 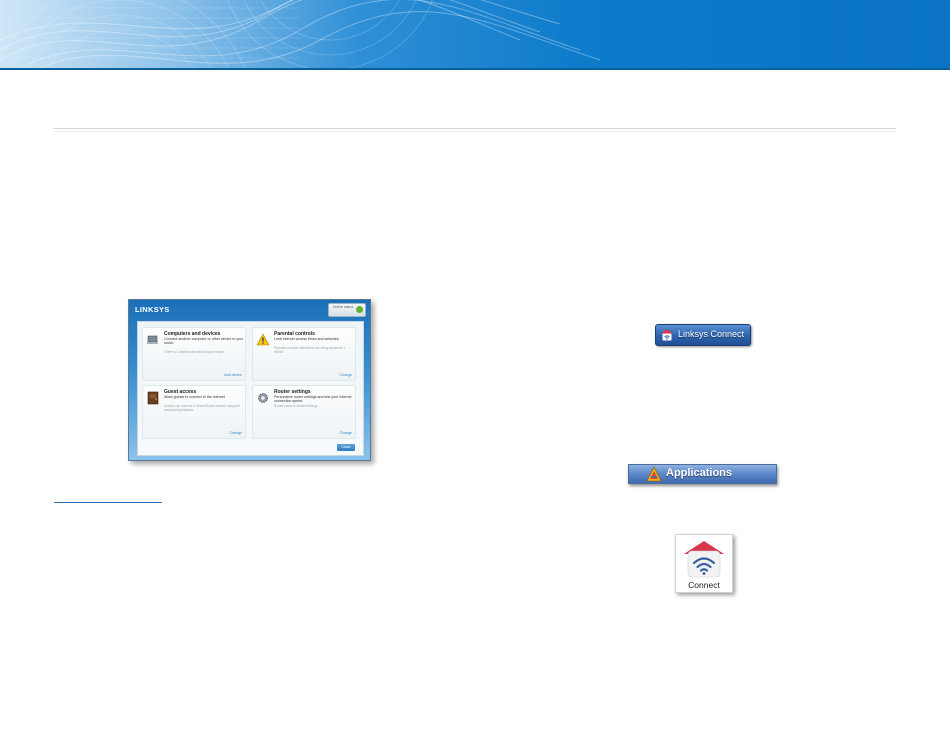 I want to click on gear-icon, so click(x=263, y=398).